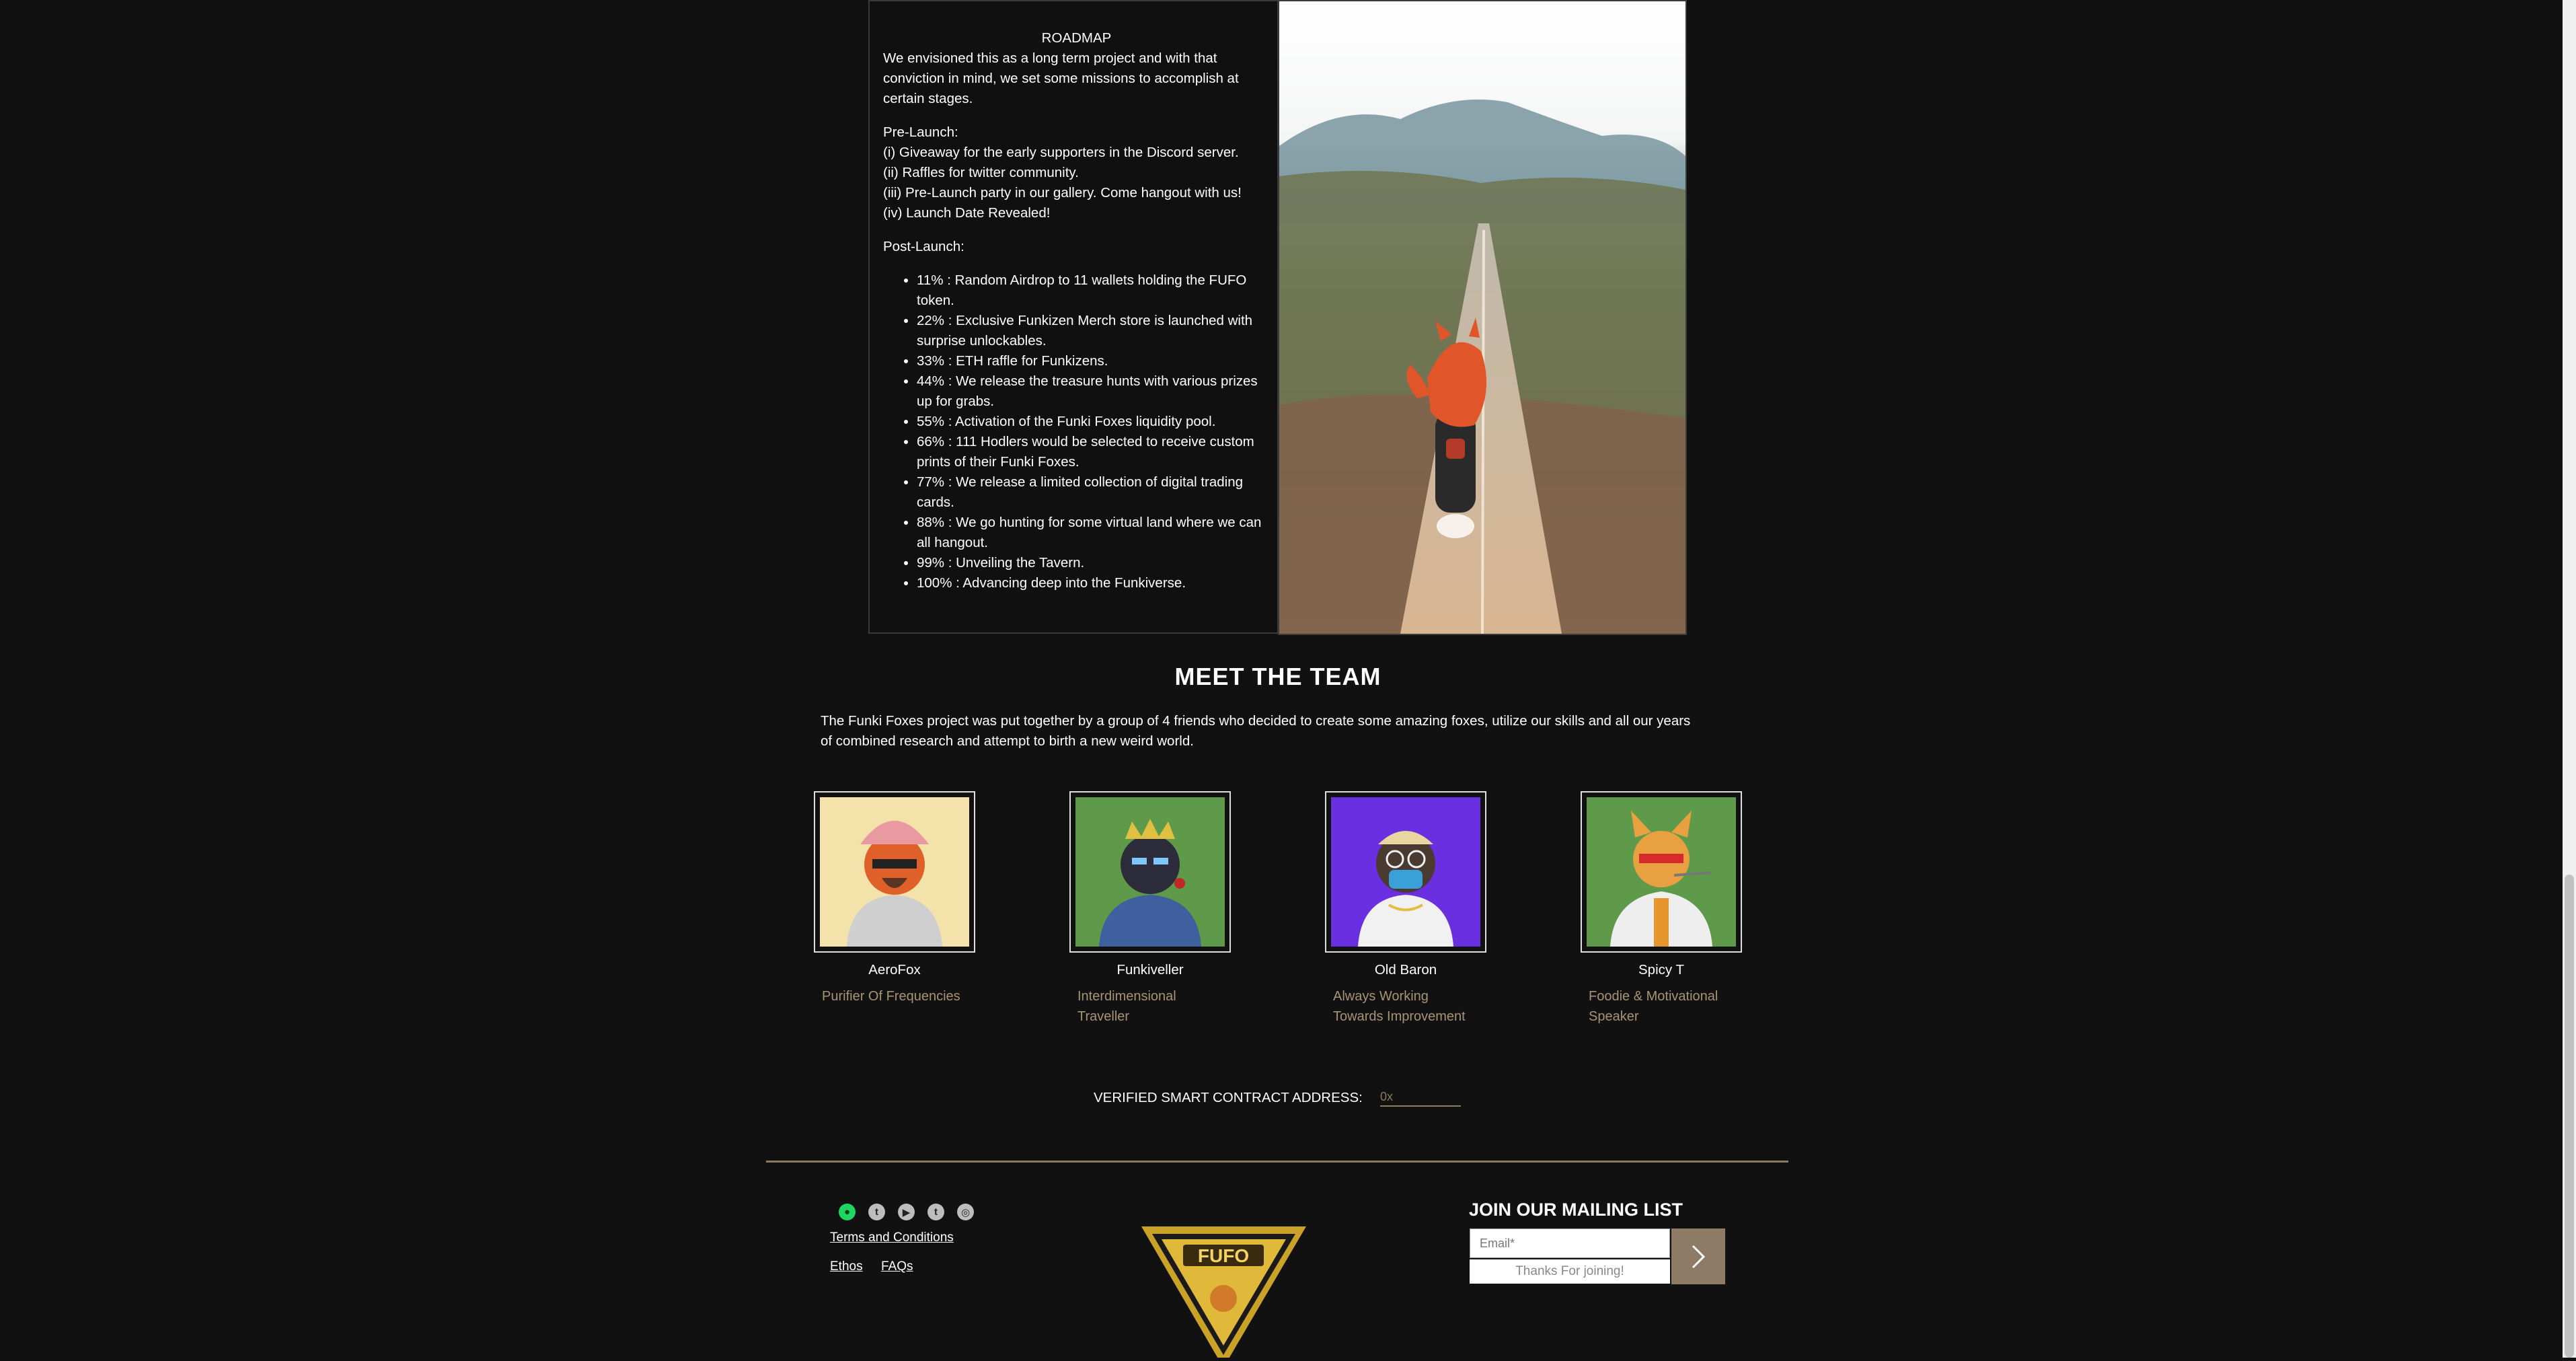 The height and width of the screenshot is (1361, 2576). I want to click on funkiveller-avatar-image, so click(1150, 872).